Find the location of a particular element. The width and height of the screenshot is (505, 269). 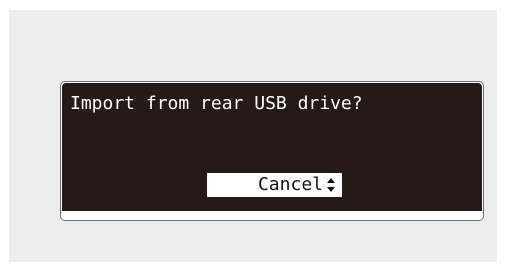

up-down-arrows-icon is located at coordinates (331, 185).